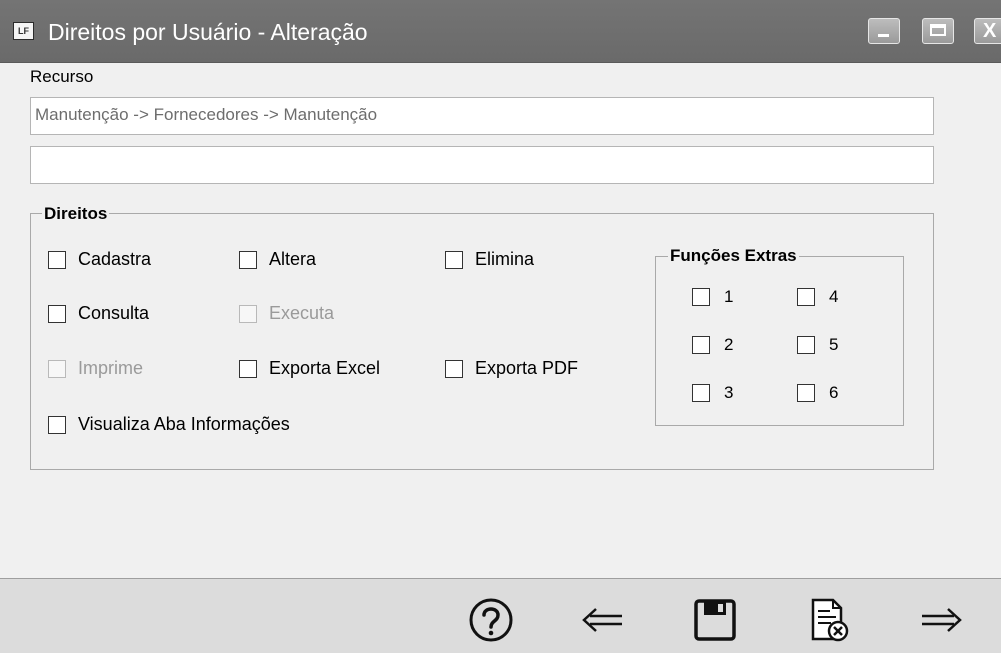  I want to click on window-title: Direitos por Usuário - Alteração, so click(208, 32).